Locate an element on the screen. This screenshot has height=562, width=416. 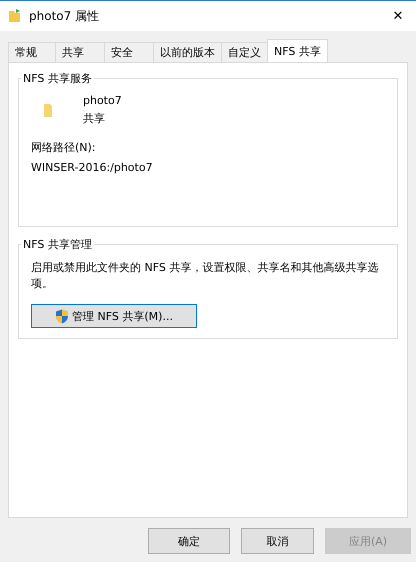
window-title: photo7 属性 is located at coordinates (64, 16).